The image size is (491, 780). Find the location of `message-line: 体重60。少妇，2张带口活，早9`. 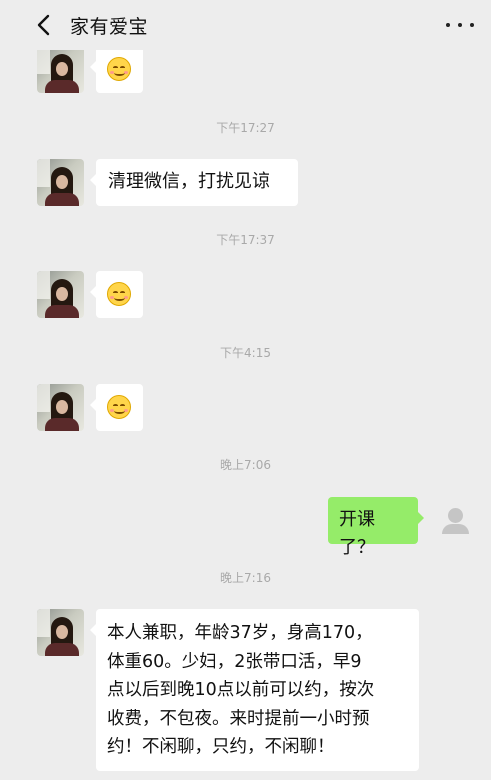

message-line: 体重60。少妇，2张带口活，早9 is located at coordinates (234, 661).